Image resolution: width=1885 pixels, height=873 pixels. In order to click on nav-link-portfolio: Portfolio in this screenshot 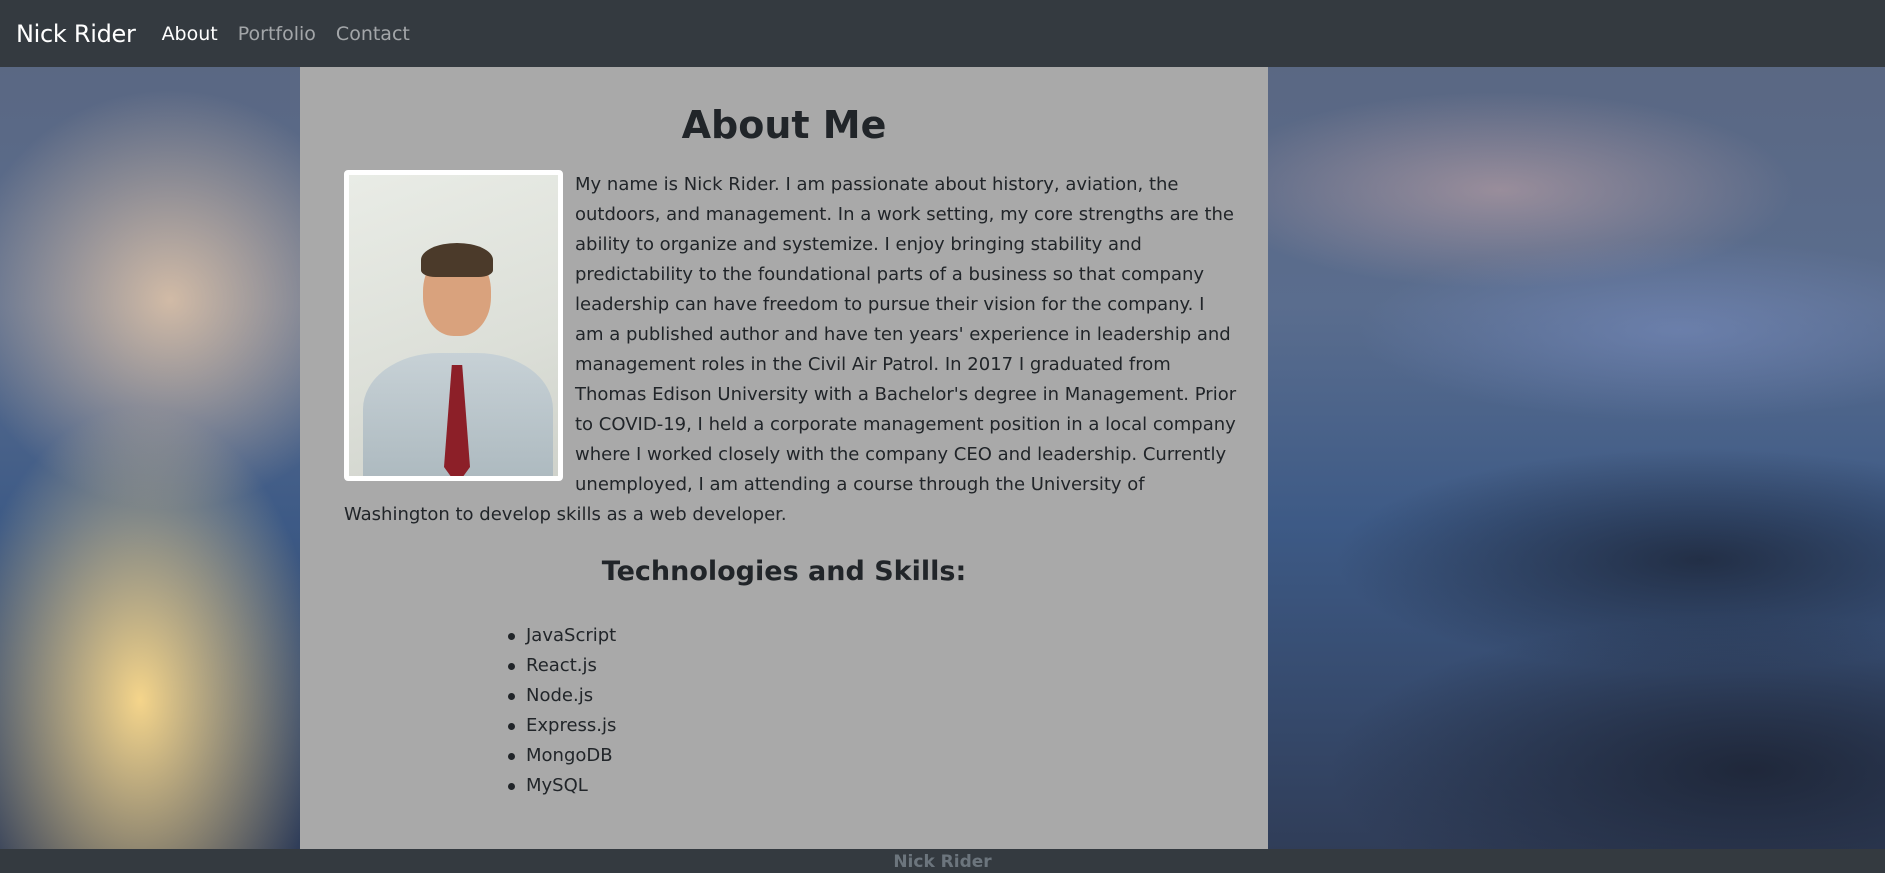, I will do `click(277, 34)`.